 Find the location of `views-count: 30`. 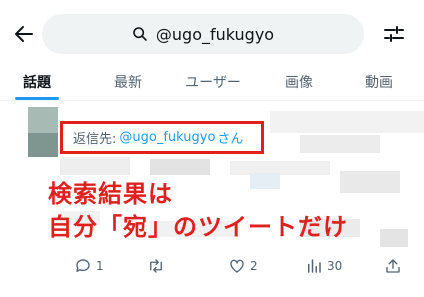

views-count: 30 is located at coordinates (335, 266).